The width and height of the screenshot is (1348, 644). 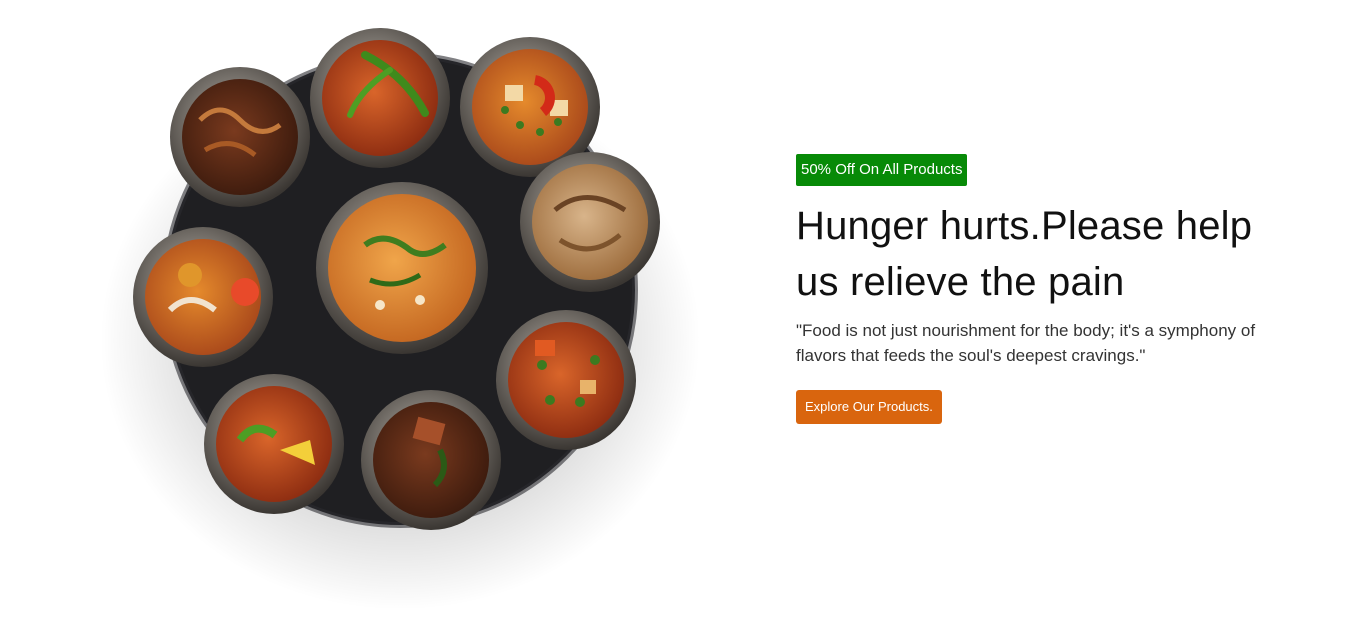 What do you see at coordinates (590, 222) in the screenshot?
I see `bowl-right` at bounding box center [590, 222].